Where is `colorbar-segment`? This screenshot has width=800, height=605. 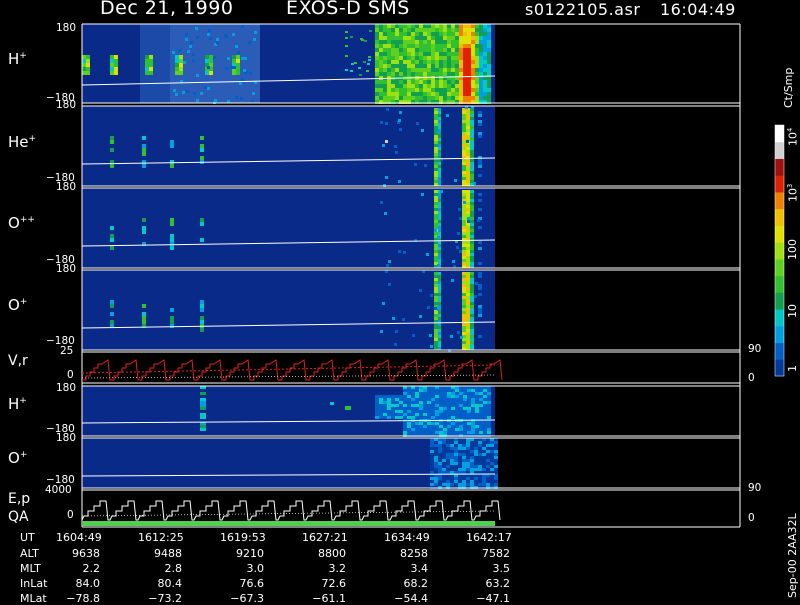
colorbar-segment is located at coordinates (779, 334).